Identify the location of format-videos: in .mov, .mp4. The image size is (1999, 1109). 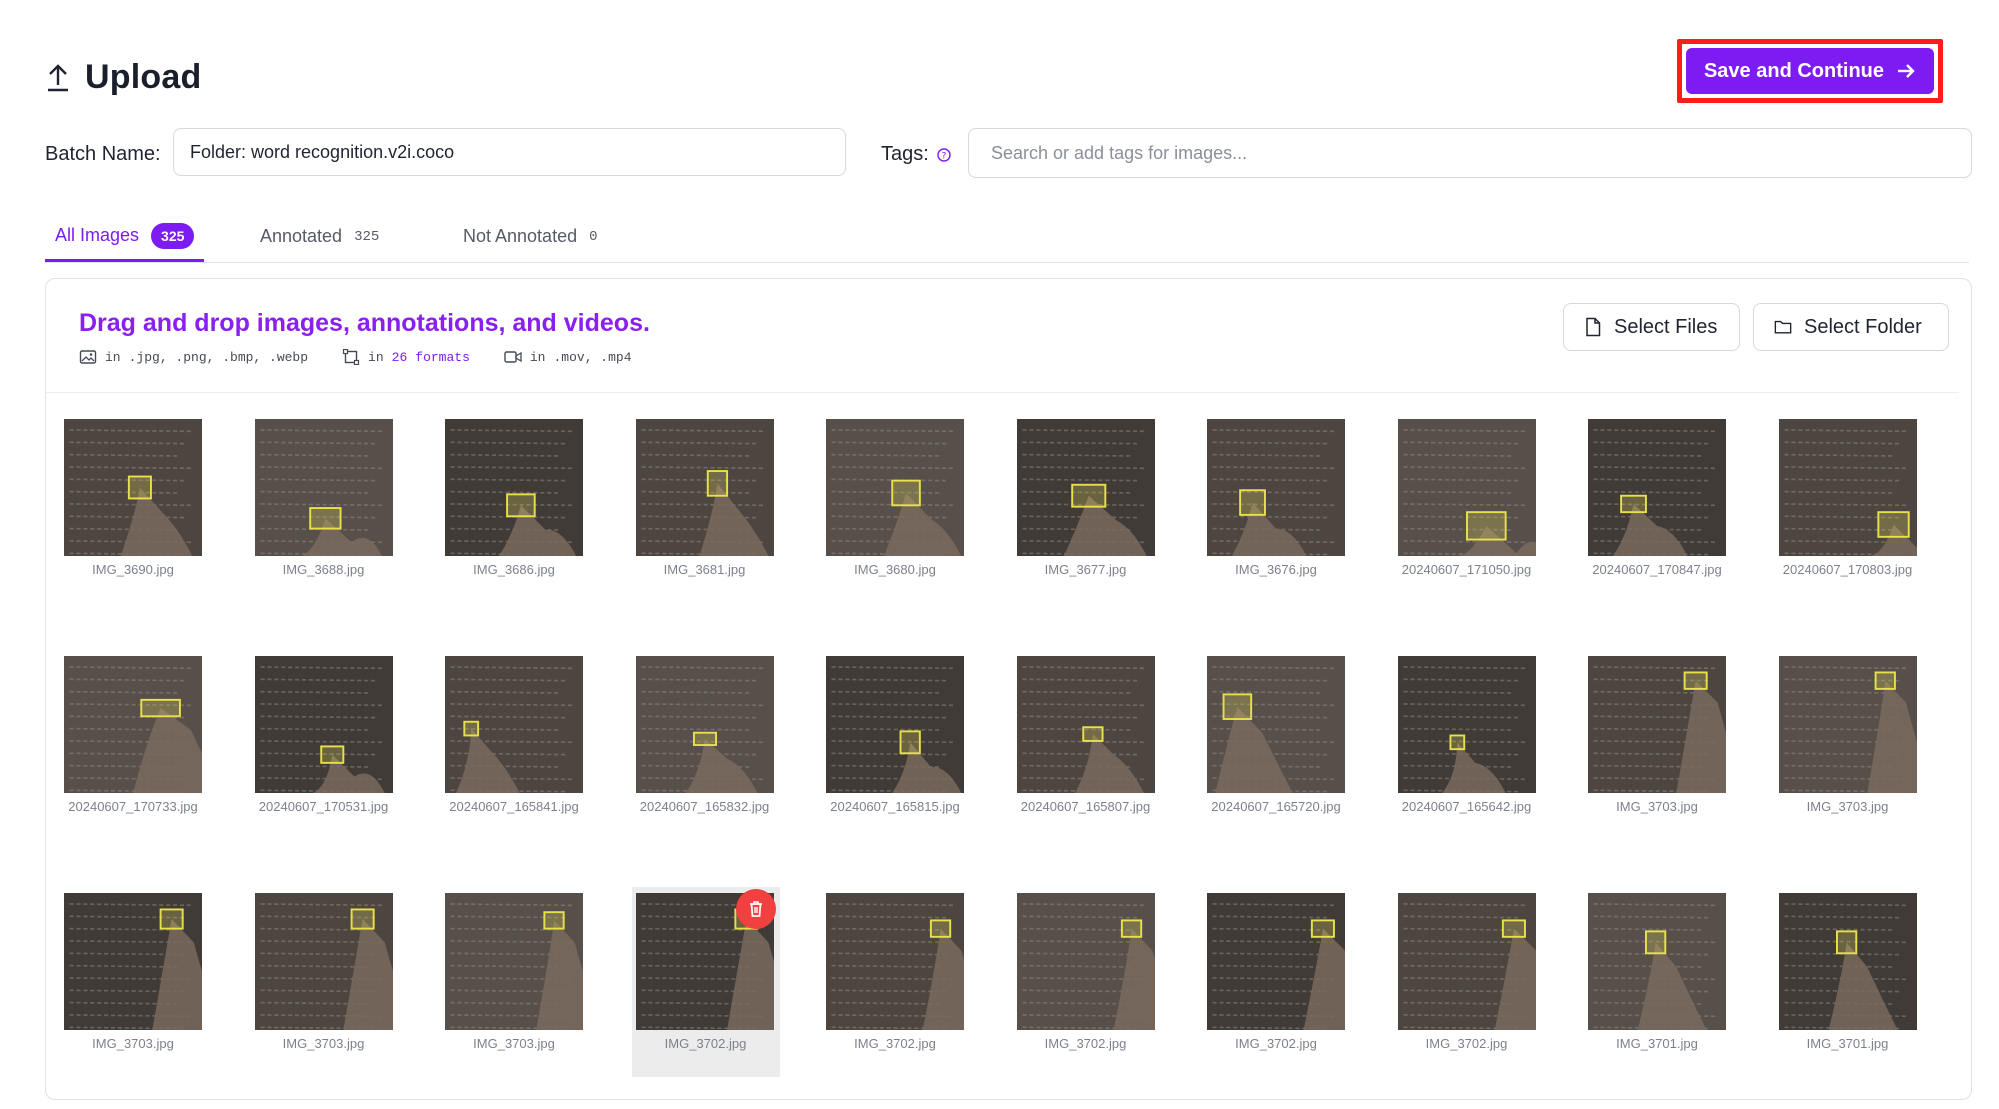
(568, 357).